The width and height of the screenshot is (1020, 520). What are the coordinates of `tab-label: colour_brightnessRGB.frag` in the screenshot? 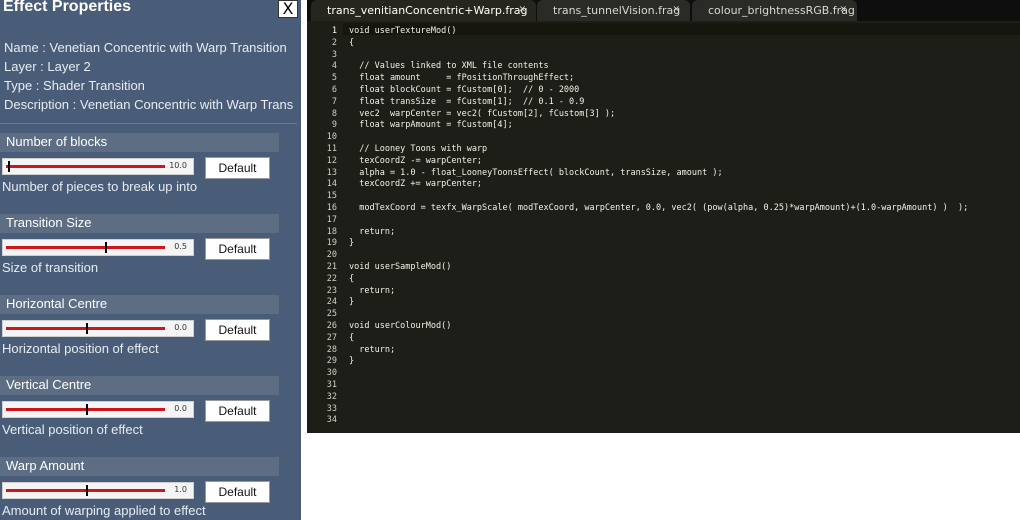 It's located at (781, 10).